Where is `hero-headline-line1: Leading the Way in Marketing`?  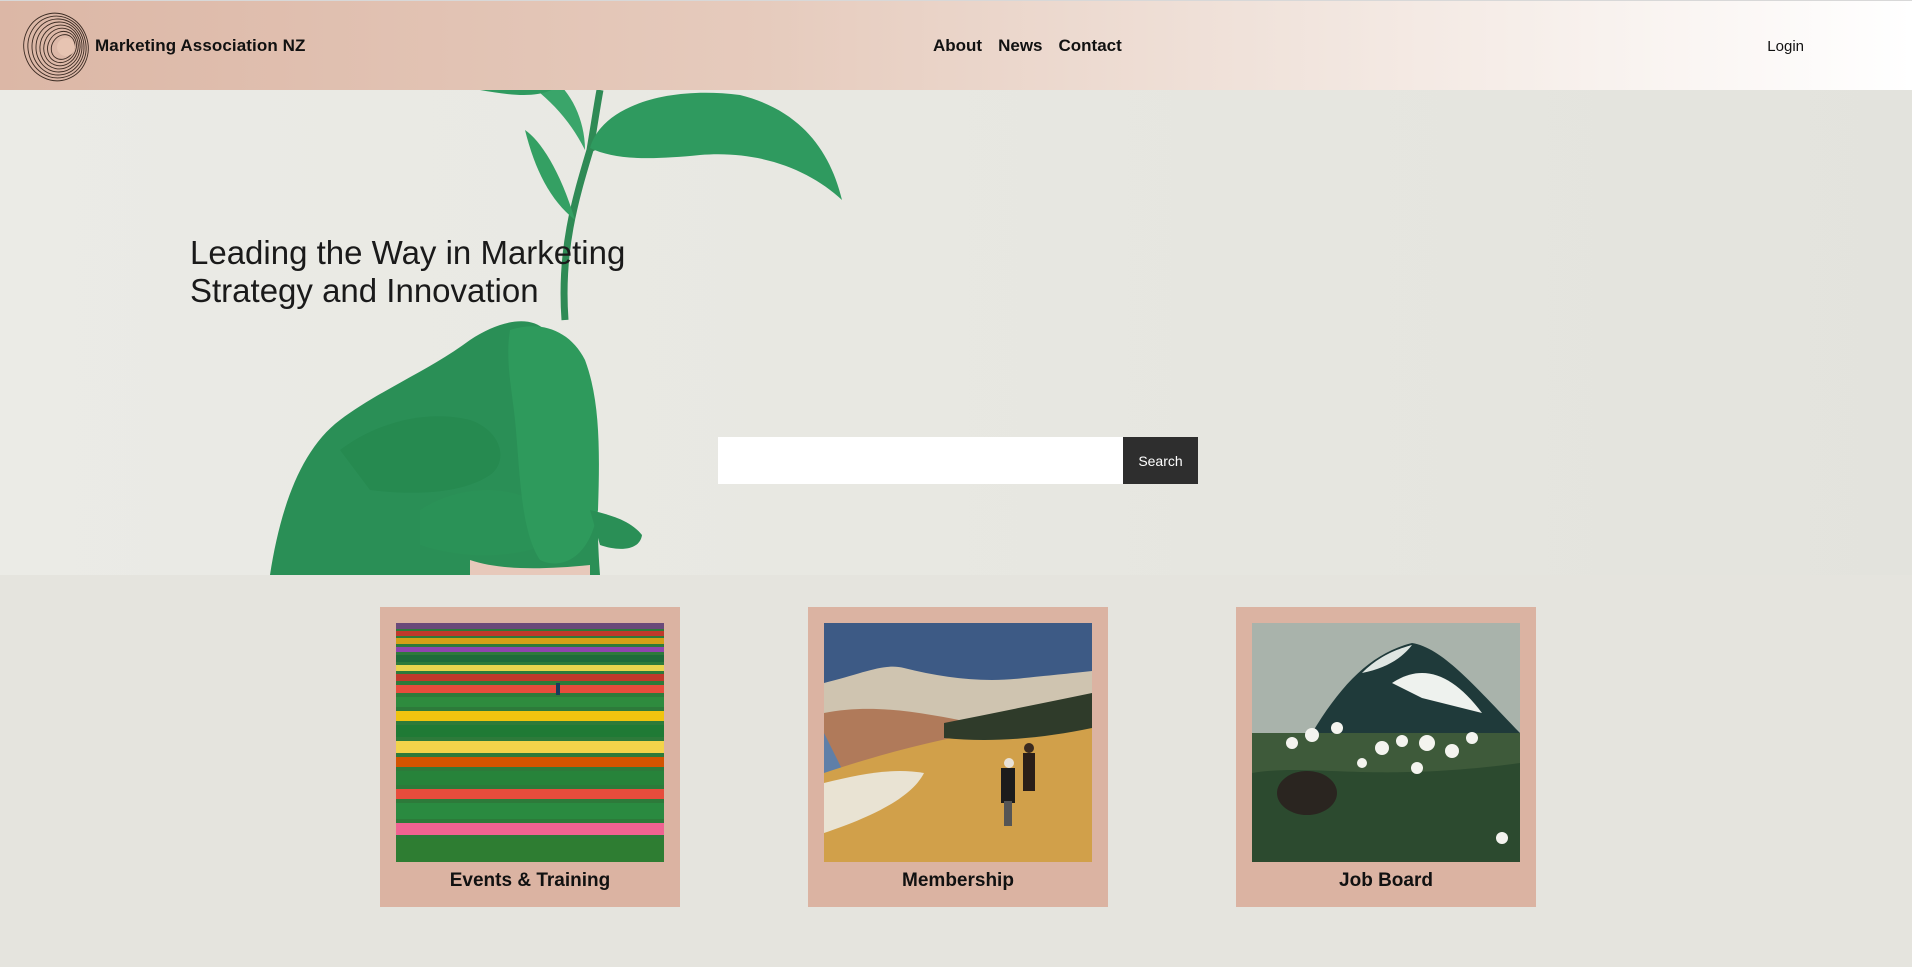 hero-headline-line1: Leading the Way in Marketing is located at coordinates (408, 252).